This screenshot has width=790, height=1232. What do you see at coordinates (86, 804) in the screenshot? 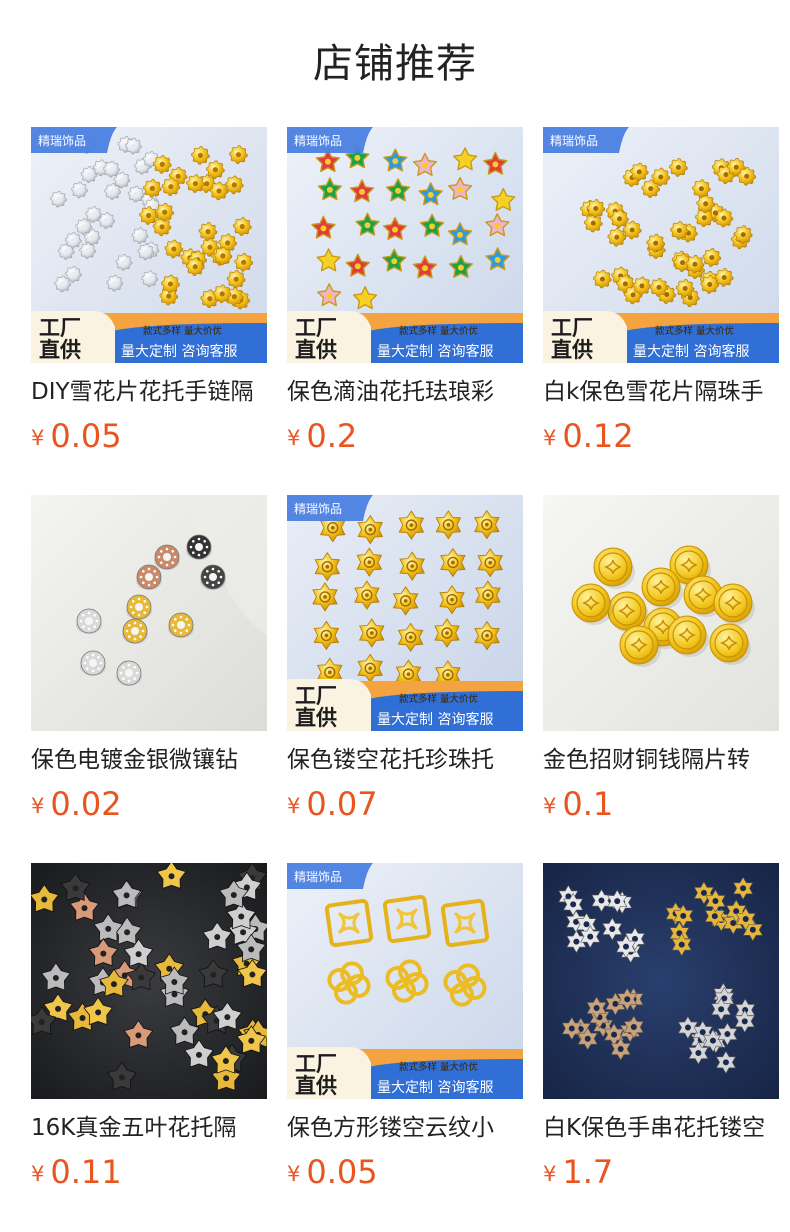
I see `price-value: 0.02` at bounding box center [86, 804].